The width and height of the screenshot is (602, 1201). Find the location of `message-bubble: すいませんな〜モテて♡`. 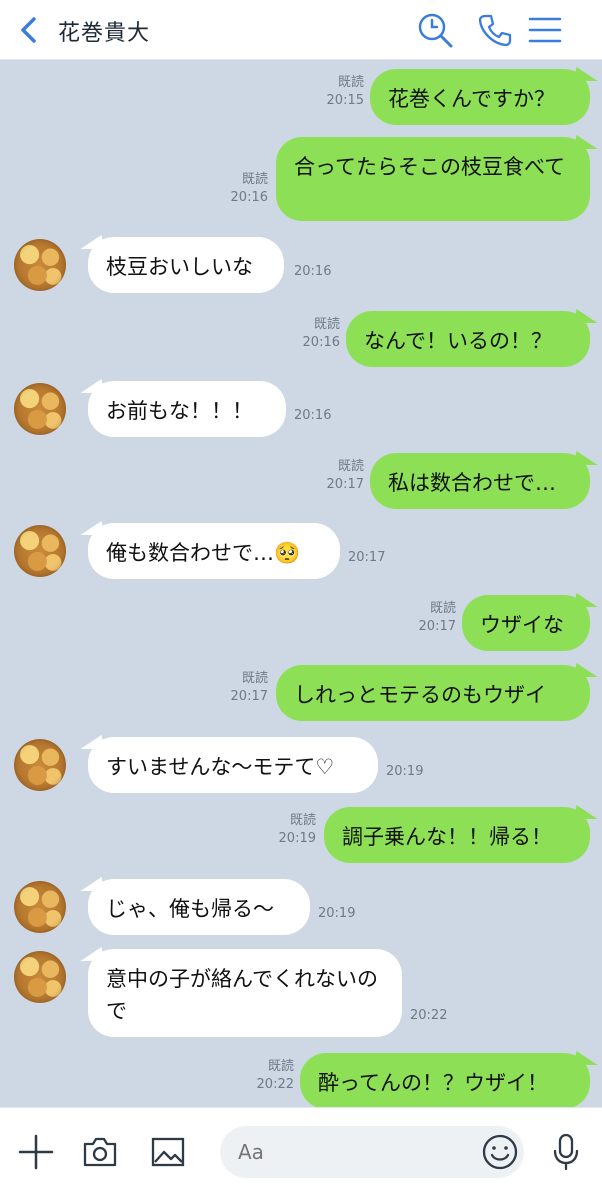

message-bubble: すいませんな〜モテて♡ is located at coordinates (233, 765).